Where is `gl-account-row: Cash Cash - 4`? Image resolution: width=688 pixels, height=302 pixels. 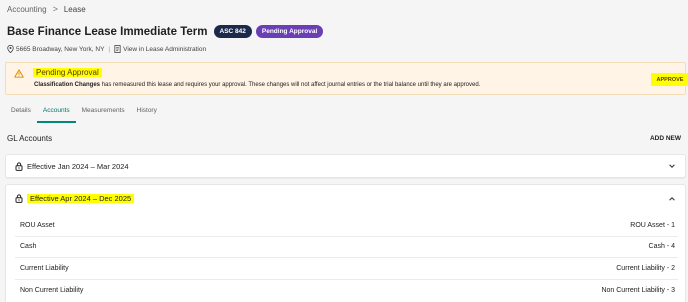
gl-account-row: Cash Cash - 4 is located at coordinates (346, 247).